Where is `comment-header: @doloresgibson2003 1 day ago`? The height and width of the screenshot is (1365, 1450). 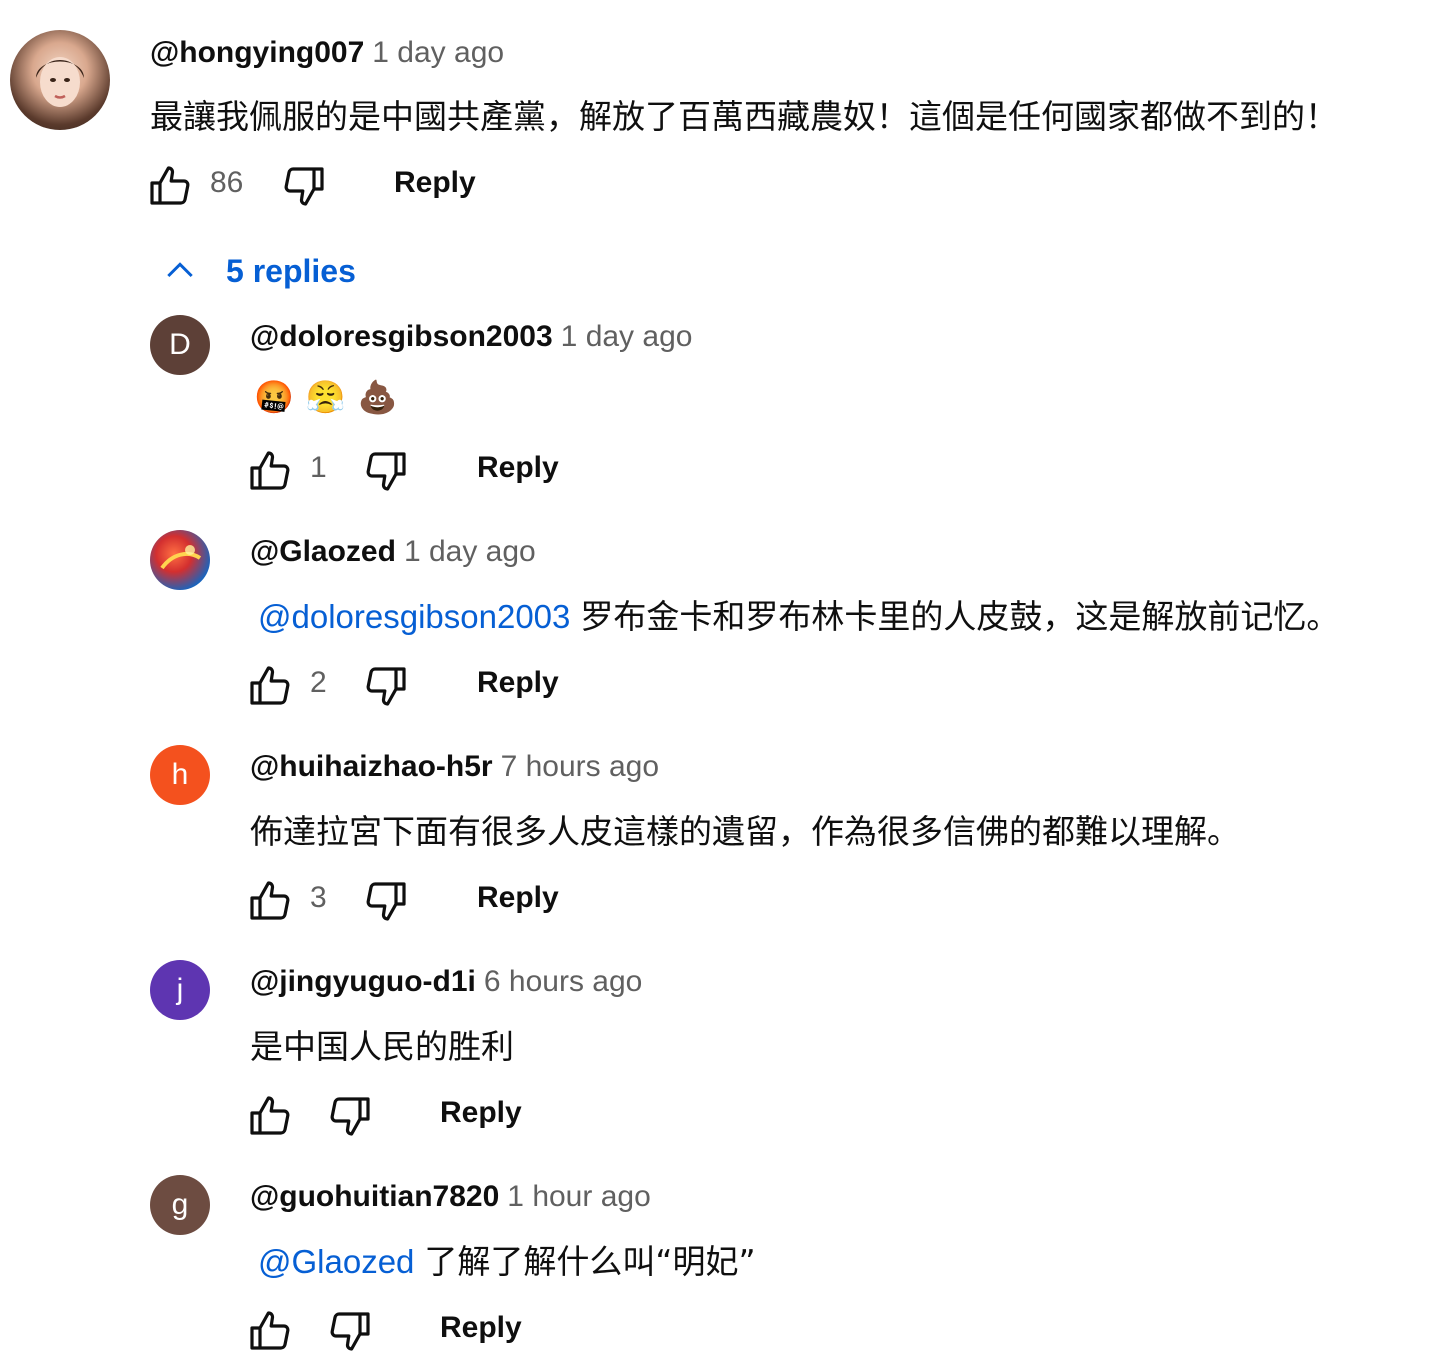 comment-header: @doloresgibson2003 1 day ago is located at coordinates (471, 337).